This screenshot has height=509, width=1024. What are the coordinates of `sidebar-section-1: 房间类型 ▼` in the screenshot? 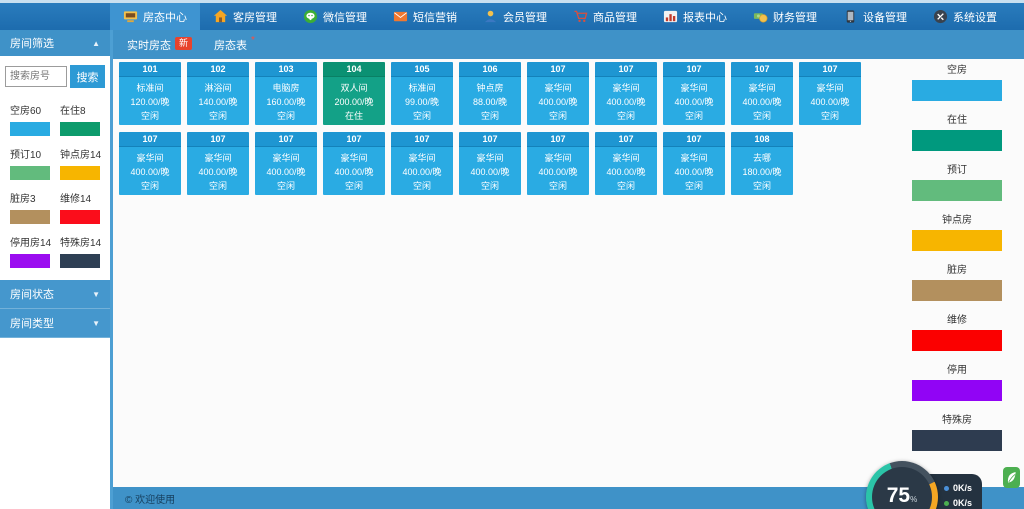 It's located at (55, 323).